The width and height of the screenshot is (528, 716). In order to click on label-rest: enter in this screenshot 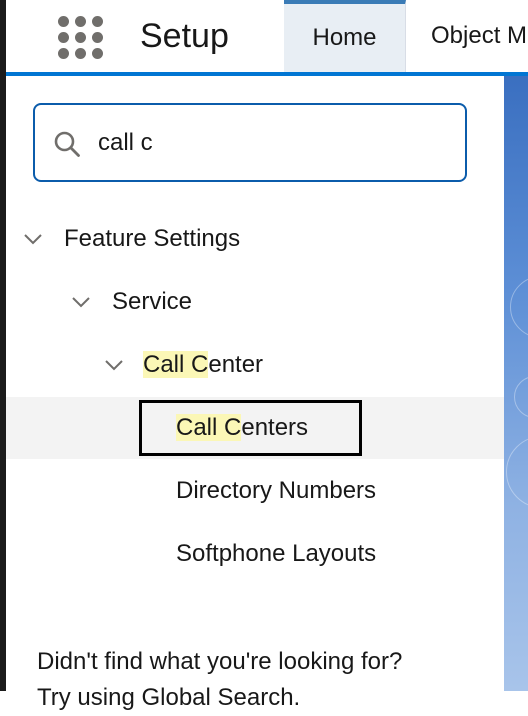, I will do `click(236, 364)`.